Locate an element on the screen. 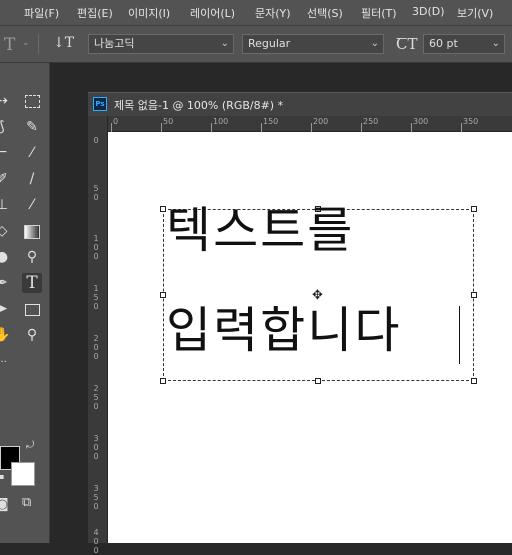 The image size is (512, 555). ruler-label: 3 0 0 is located at coordinates (96, 447).